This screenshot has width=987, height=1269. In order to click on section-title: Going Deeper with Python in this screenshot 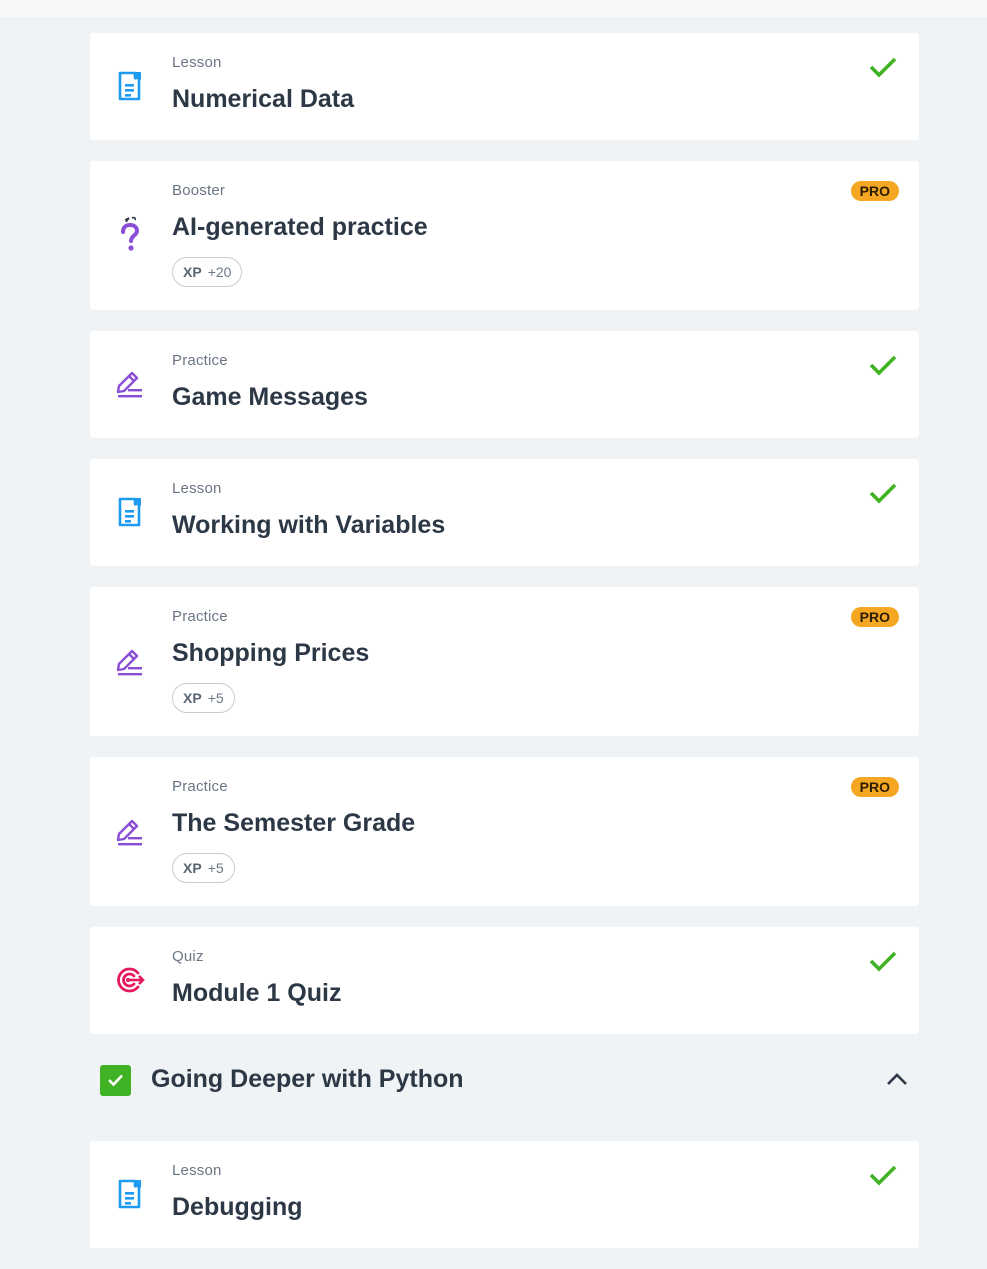, I will do `click(307, 1079)`.